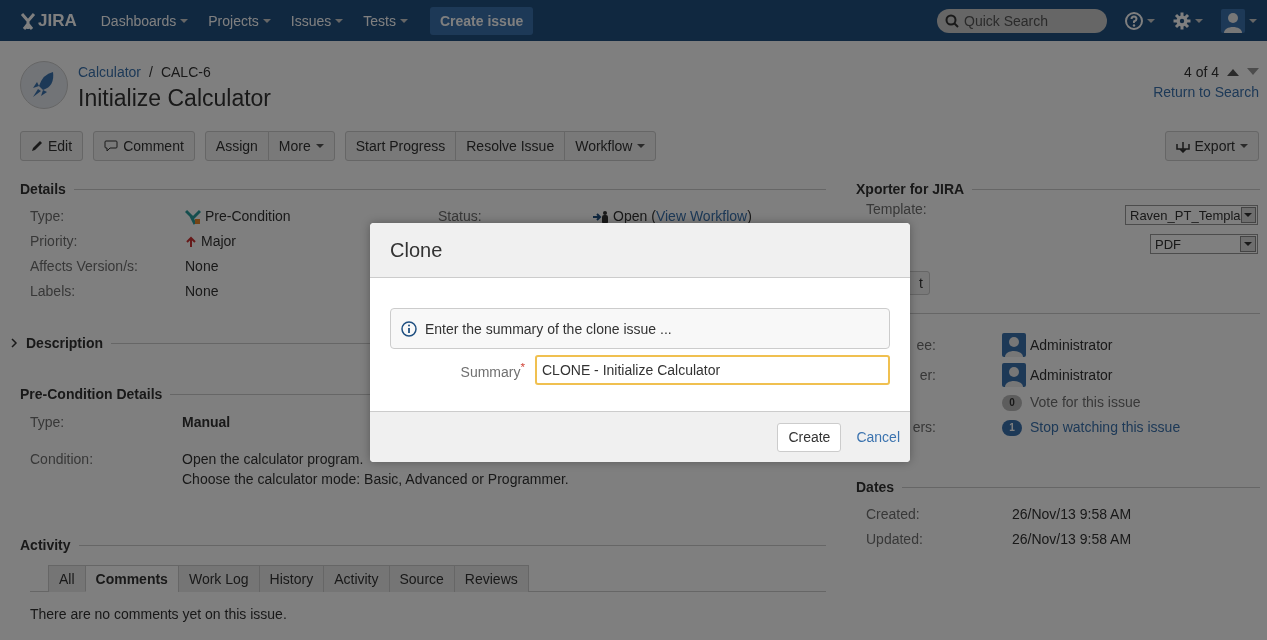 The image size is (1267, 640). What do you see at coordinates (52, 146) in the screenshot?
I see `toolbar-button: Edit` at bounding box center [52, 146].